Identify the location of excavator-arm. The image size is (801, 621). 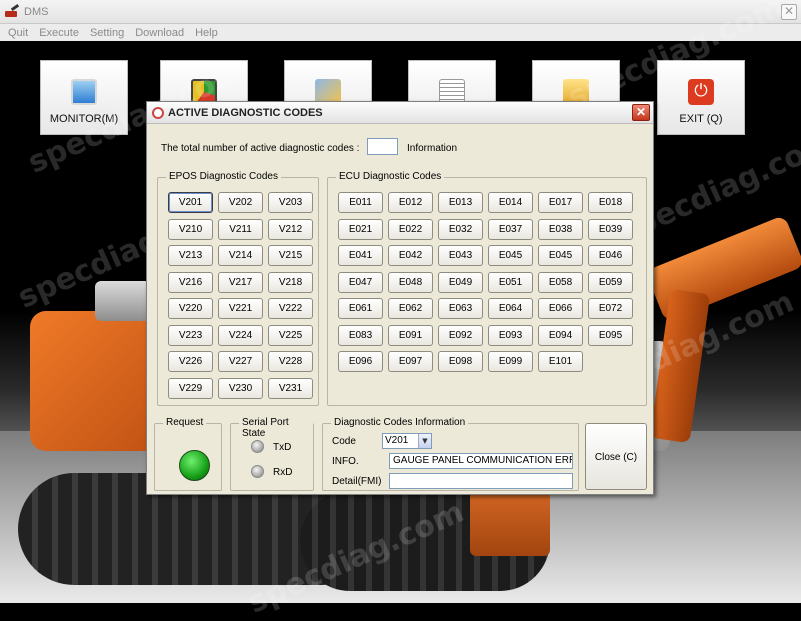
(680, 366).